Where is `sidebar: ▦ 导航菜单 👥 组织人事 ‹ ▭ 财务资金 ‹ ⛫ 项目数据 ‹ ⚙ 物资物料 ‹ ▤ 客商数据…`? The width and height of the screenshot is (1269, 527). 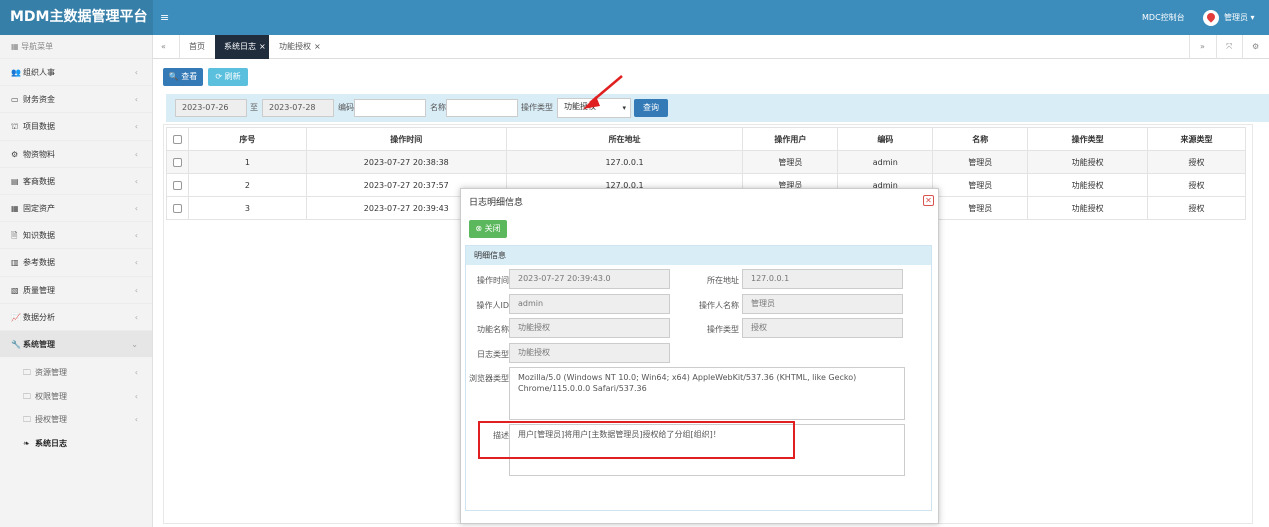
sidebar: ▦ 导航菜单 👥 组织人事 ‹ ▭ 财务资金 ‹ ⛫ 项目数据 ‹ ⚙ 物资物料 ‹ ▤ 客商数据… is located at coordinates (76, 281).